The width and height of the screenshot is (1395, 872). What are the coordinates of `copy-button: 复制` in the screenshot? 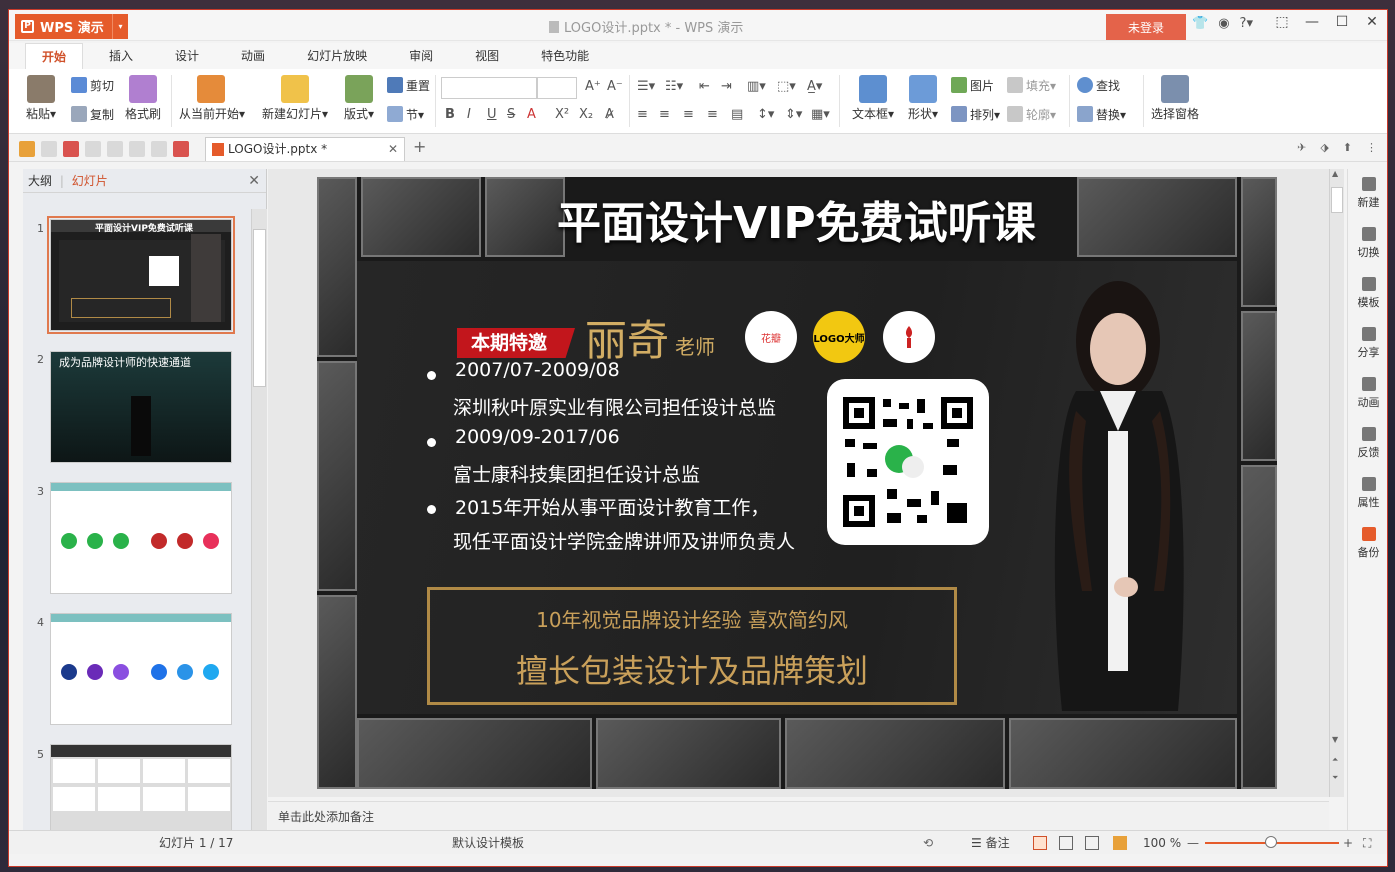 It's located at (92, 114).